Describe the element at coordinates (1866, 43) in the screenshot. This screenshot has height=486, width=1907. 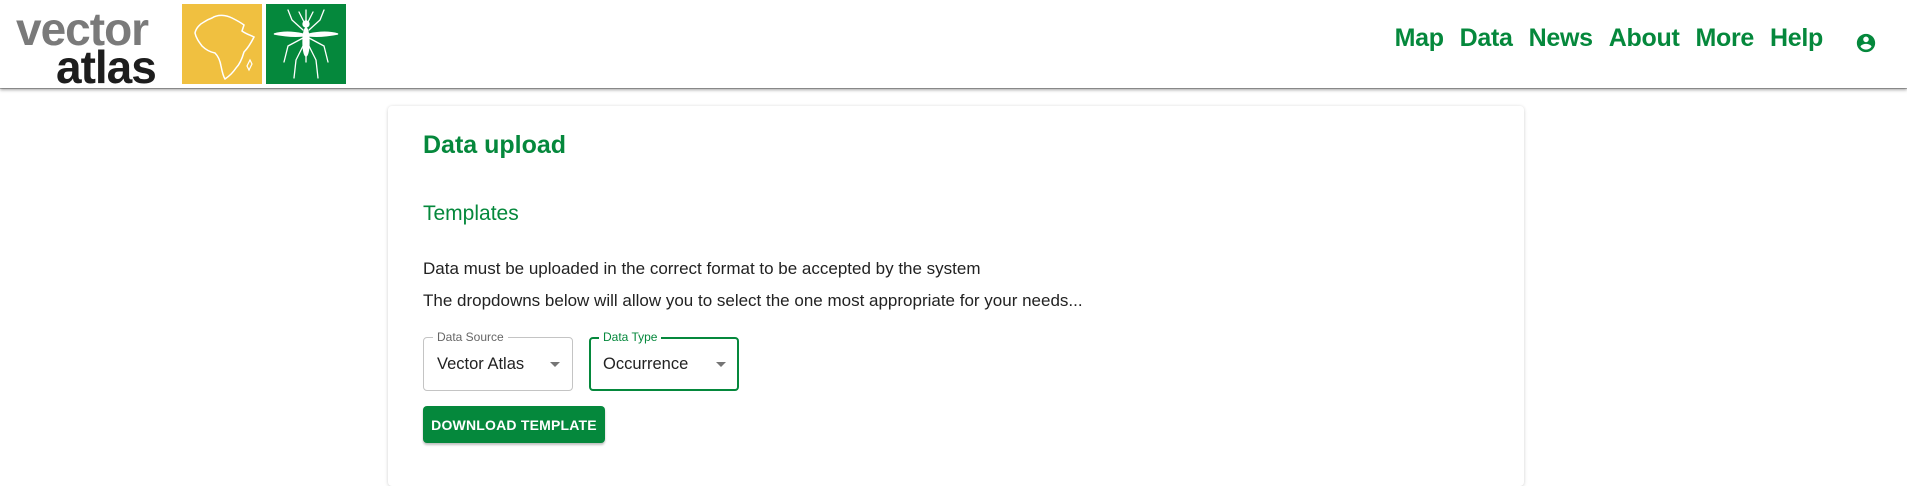
I see `account-circle-icon` at that location.